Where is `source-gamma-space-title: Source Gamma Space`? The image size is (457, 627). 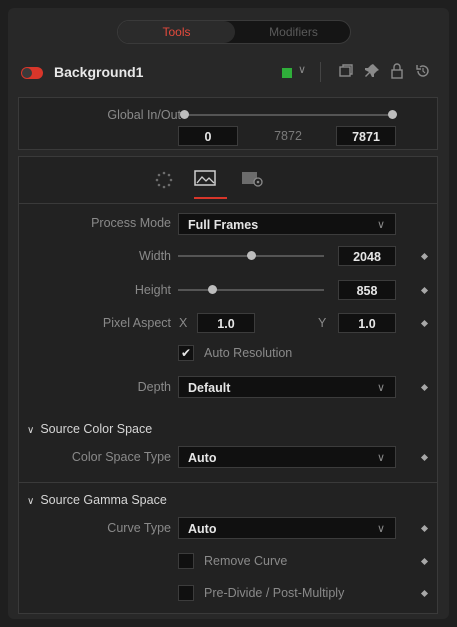
source-gamma-space-title: Source Gamma Space is located at coordinates (103, 500).